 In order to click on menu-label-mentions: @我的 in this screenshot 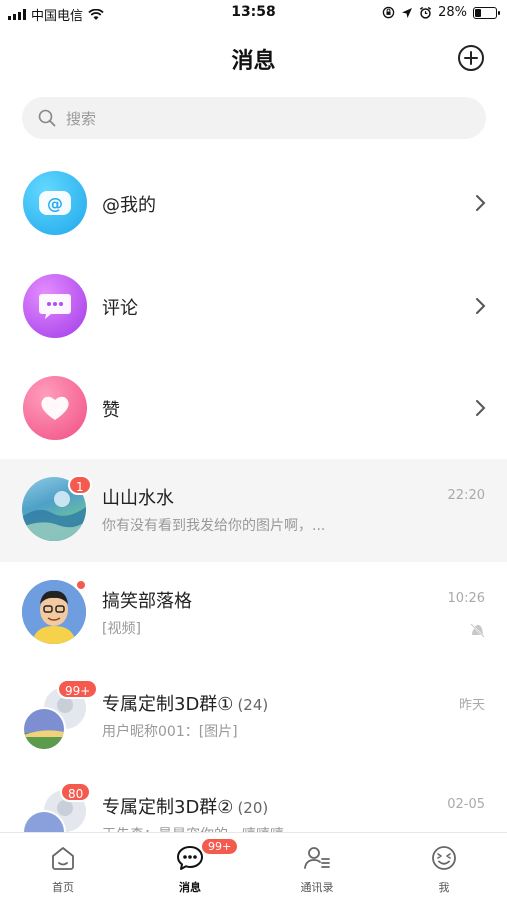, I will do `click(129, 205)`.